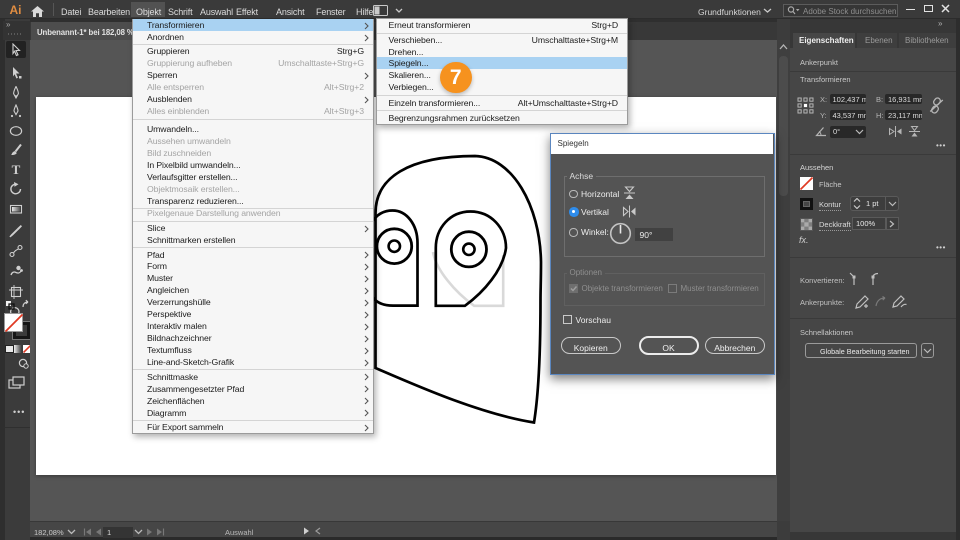 This screenshot has height=540, width=960. Describe the element at coordinates (16, 169) in the screenshot. I see `svg-text: T` at that location.